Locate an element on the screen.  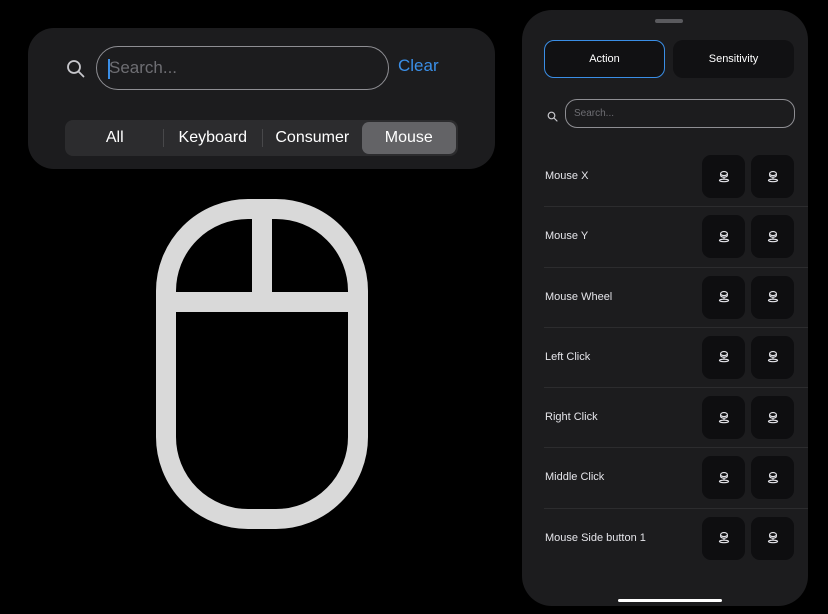
list-item: Mouse Wheel is located at coordinates (665, 298).